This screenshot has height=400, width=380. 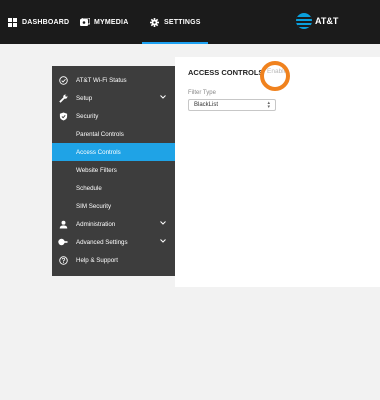 What do you see at coordinates (114, 98) in the screenshot?
I see `menu-item-setup: Setup` at bounding box center [114, 98].